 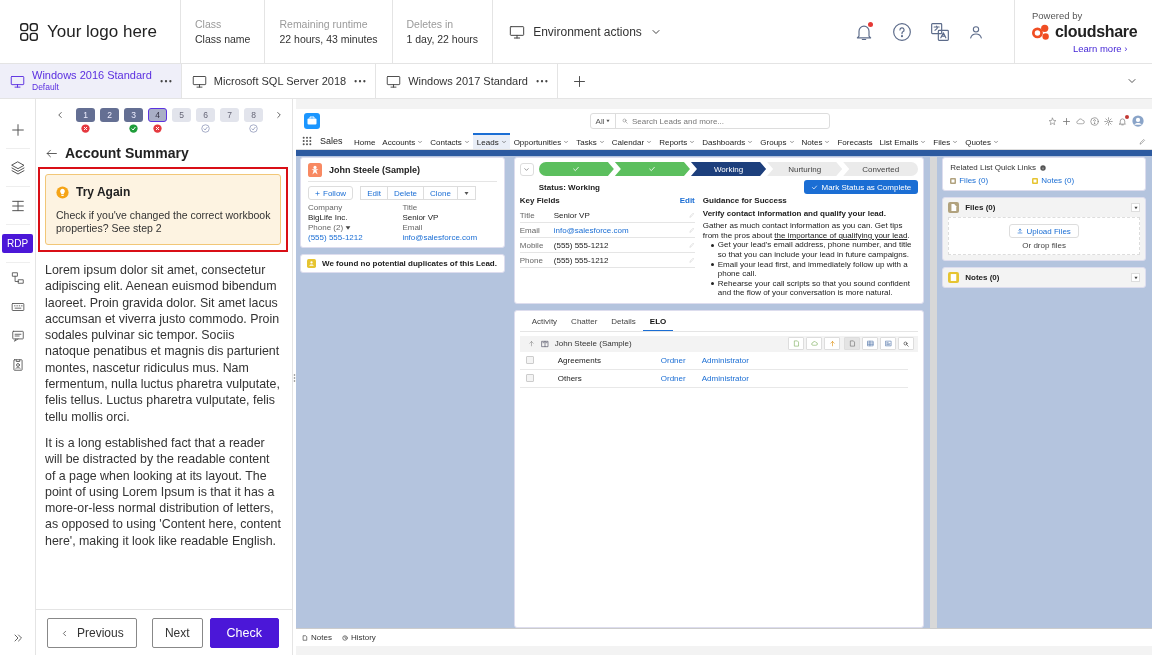 I want to click on avatar-icon, so click(x=1138, y=121).